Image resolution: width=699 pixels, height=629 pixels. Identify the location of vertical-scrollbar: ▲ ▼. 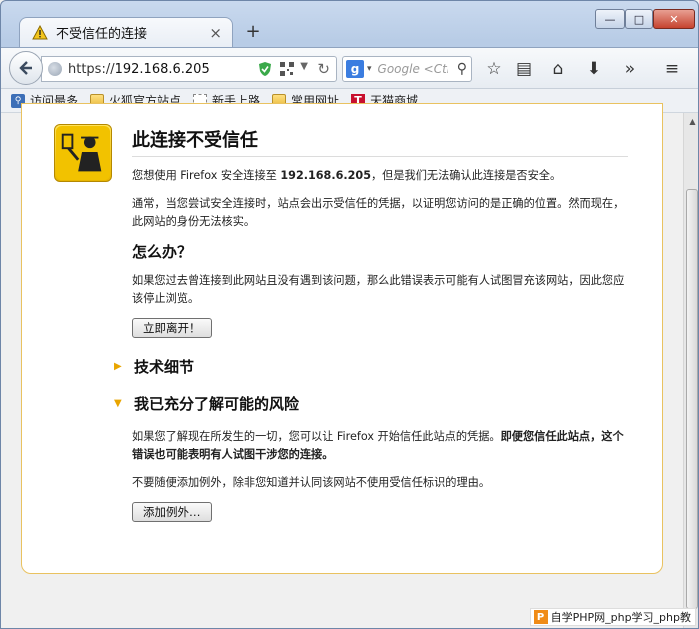
(690, 370).